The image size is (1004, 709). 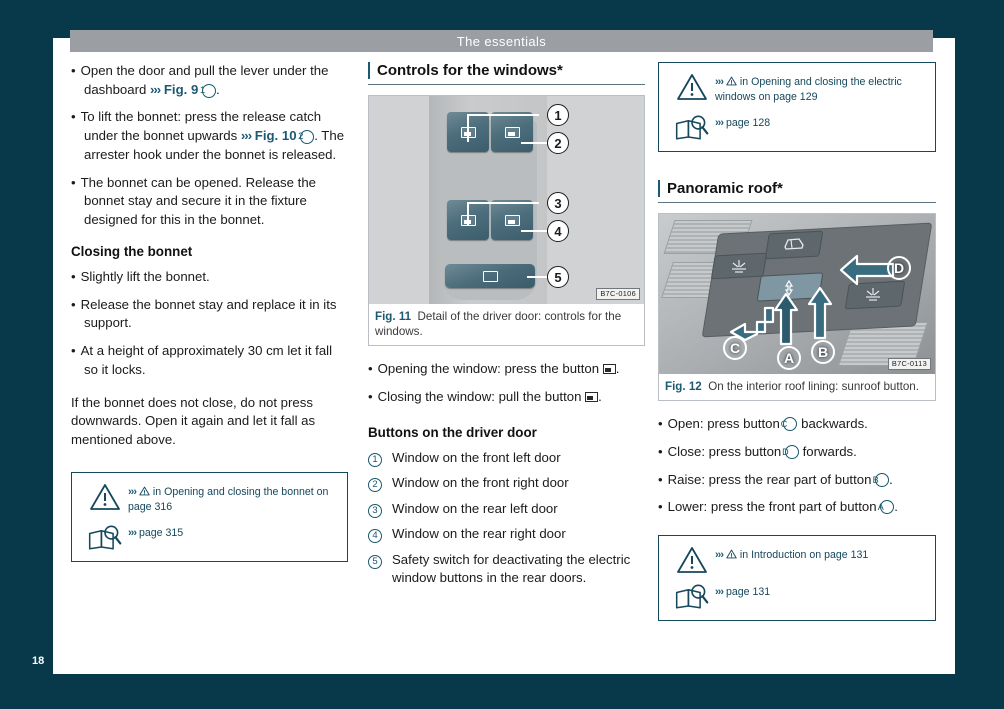 I want to click on figure-callout-5: 5, so click(x=558, y=277).